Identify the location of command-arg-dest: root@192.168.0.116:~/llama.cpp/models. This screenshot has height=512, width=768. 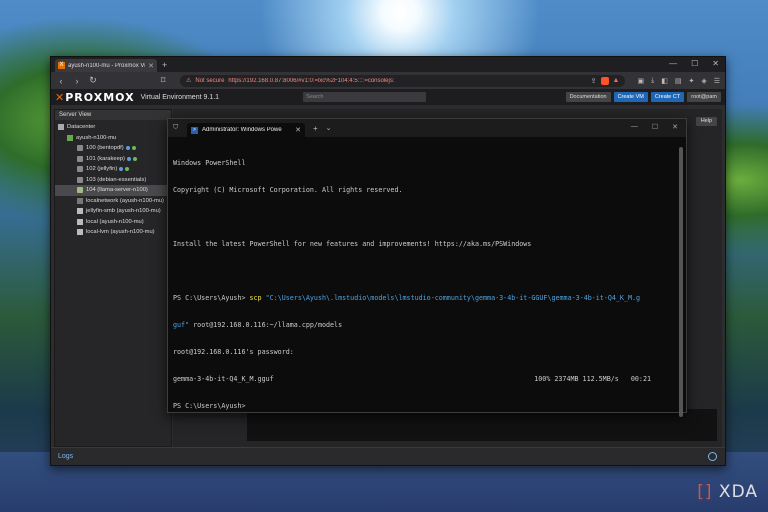
(266, 325).